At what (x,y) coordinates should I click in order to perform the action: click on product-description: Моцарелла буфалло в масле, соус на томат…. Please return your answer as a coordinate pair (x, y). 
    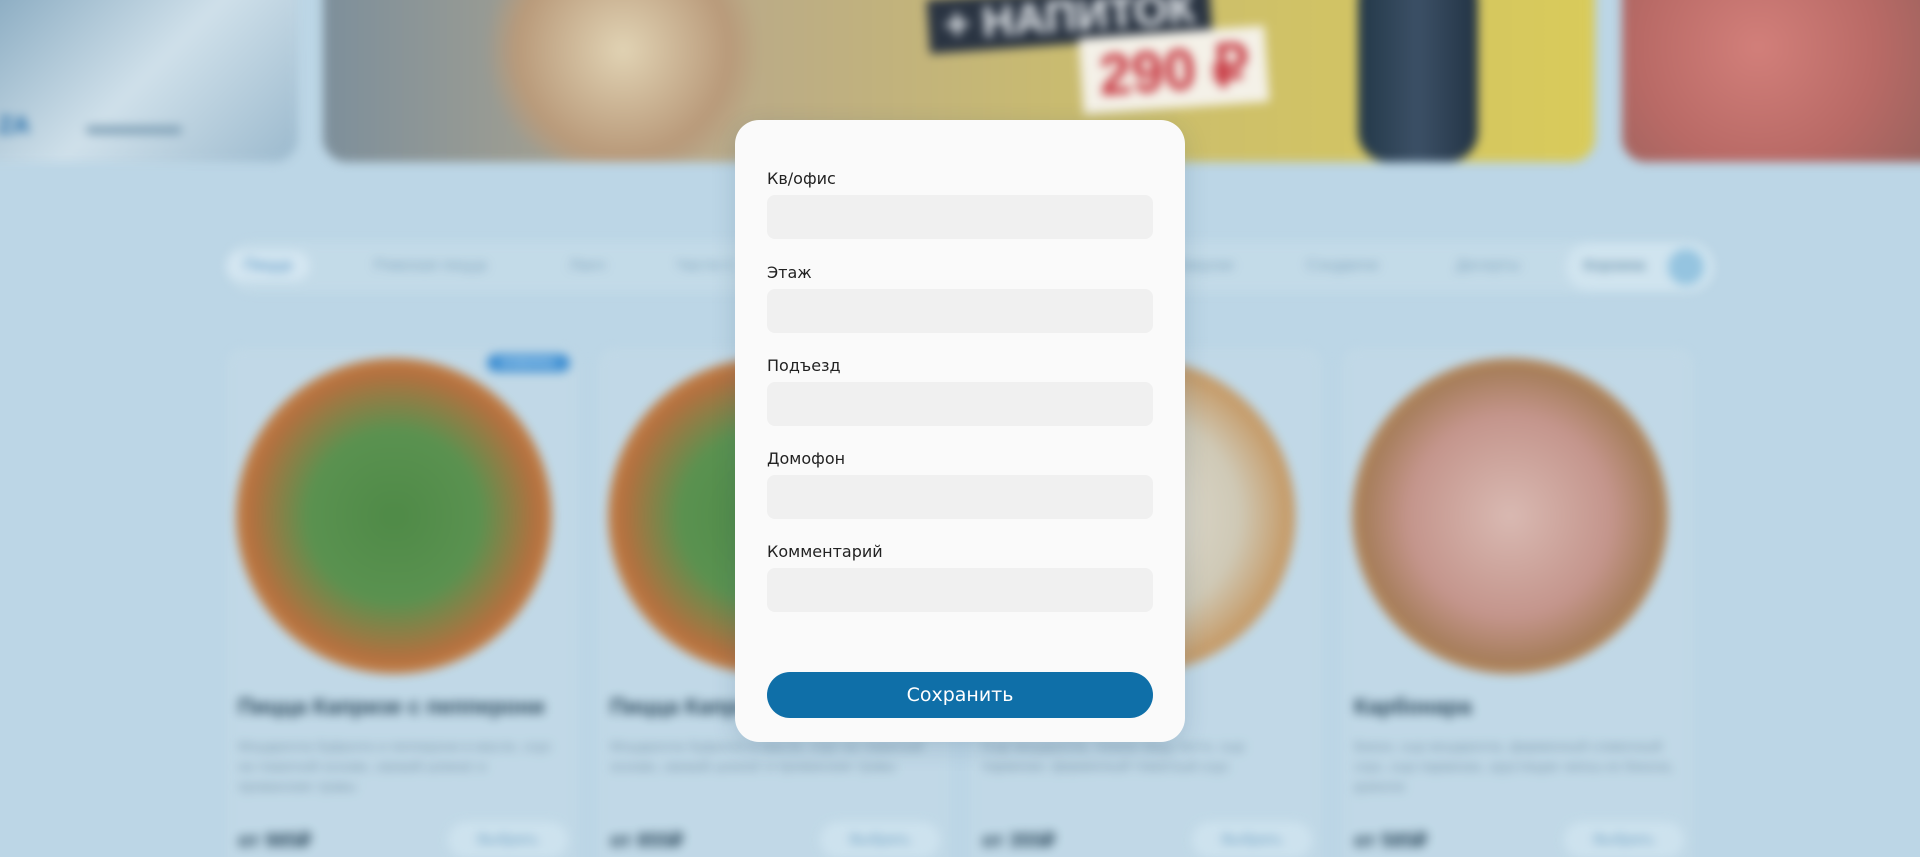
    Looking at the image, I should click on (766, 756).